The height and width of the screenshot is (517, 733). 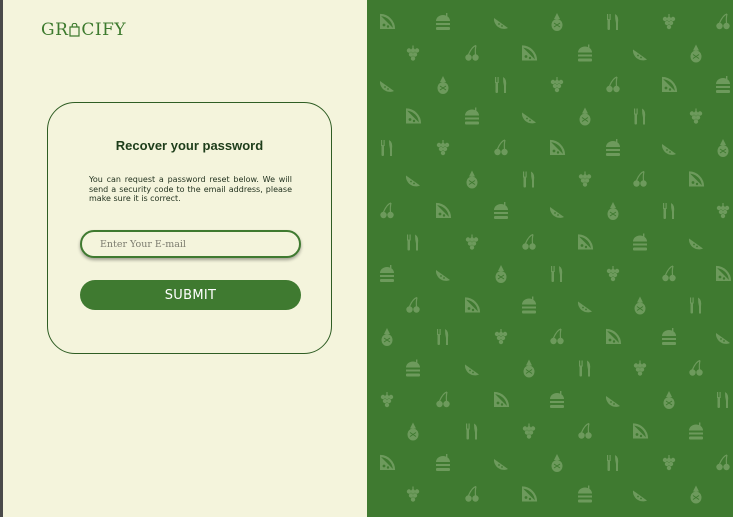 I want to click on submit-button: SUBMIT, so click(x=190, y=295).